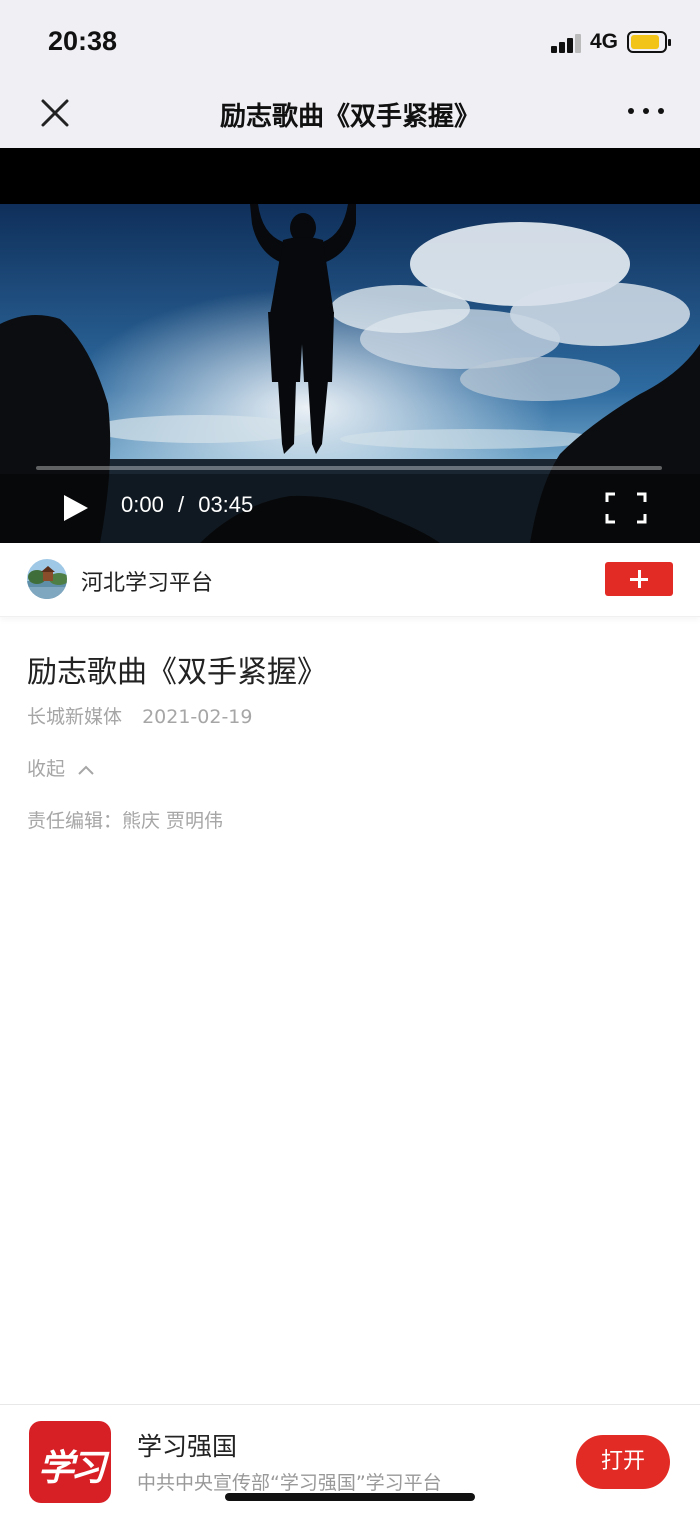 This screenshot has width=700, height=1515. I want to click on editor-credit: 责任编辑：熊庆 贾明伟, so click(125, 821).